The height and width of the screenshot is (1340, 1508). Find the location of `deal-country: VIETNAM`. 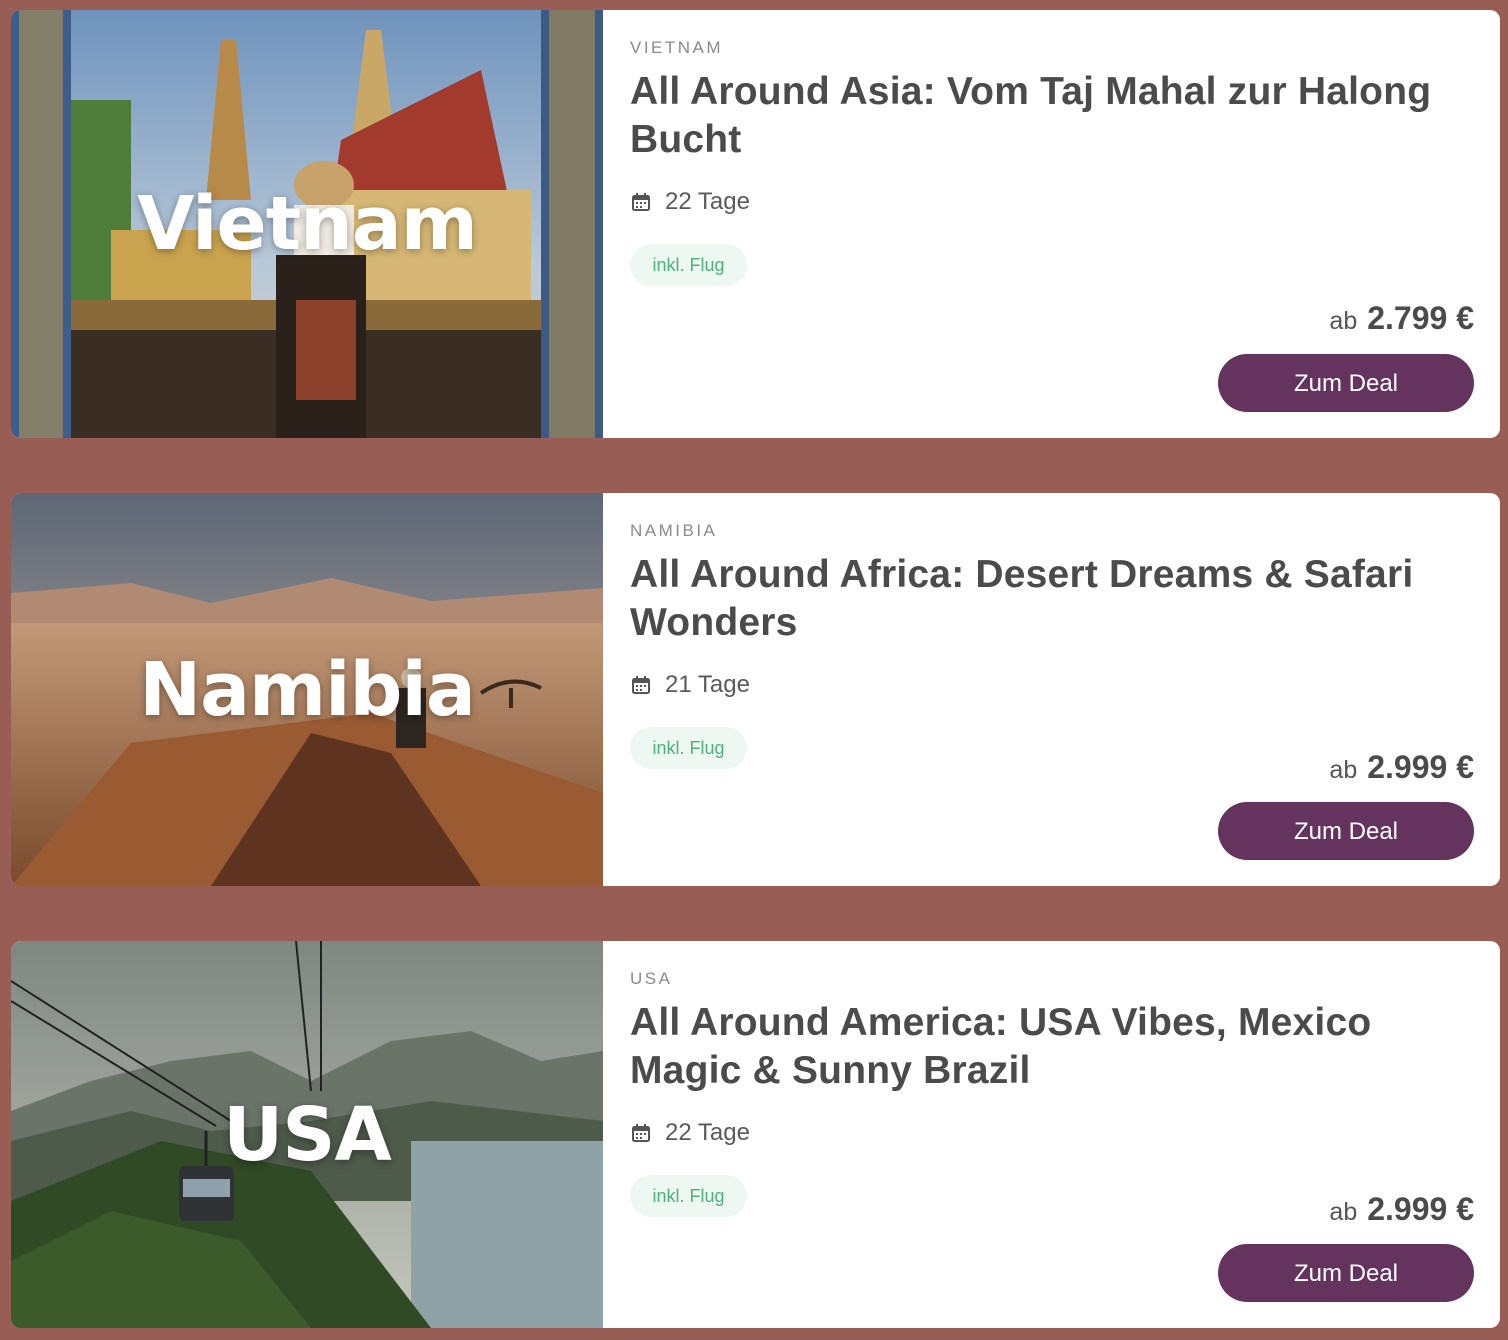

deal-country: VIETNAM is located at coordinates (677, 47).